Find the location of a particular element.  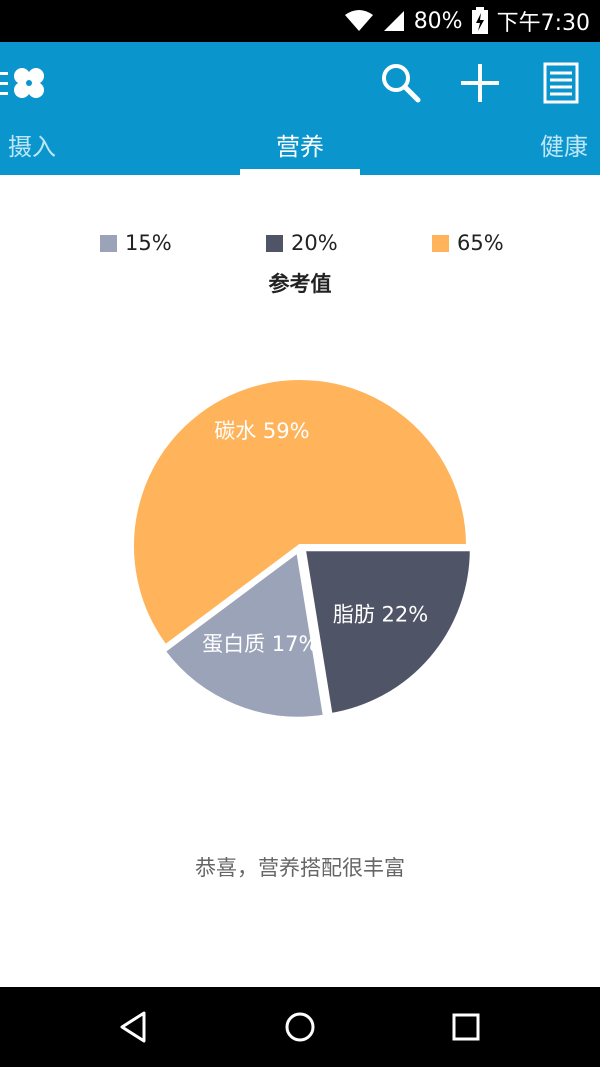

legend-label: 20% is located at coordinates (314, 243).